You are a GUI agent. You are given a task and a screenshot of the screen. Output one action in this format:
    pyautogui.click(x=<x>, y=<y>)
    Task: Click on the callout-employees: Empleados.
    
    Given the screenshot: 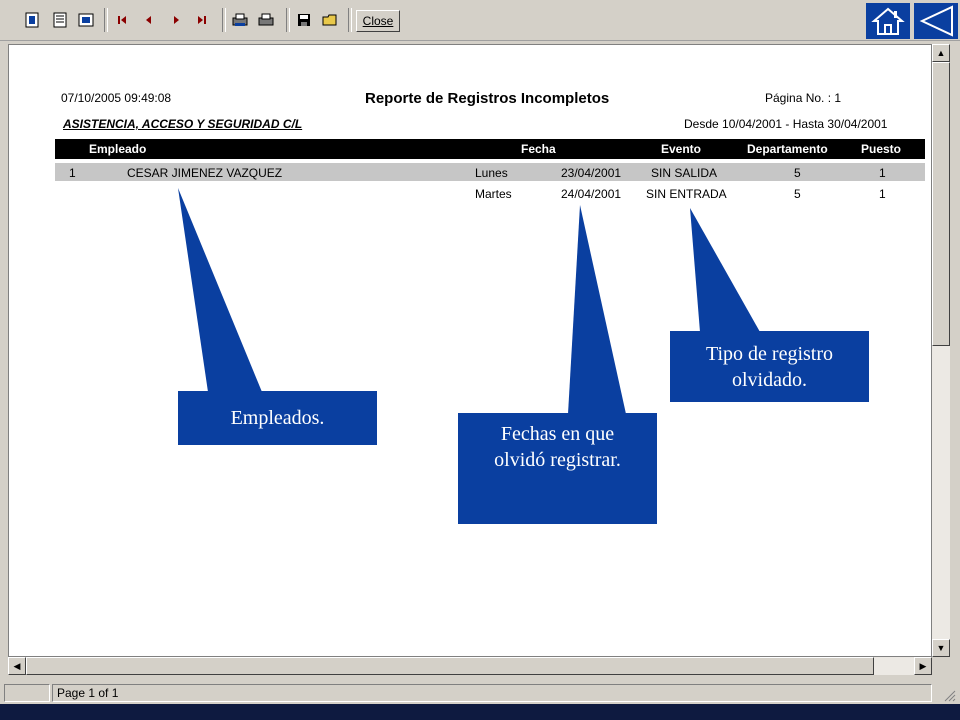 What is the action you would take?
    pyautogui.click(x=277, y=418)
    